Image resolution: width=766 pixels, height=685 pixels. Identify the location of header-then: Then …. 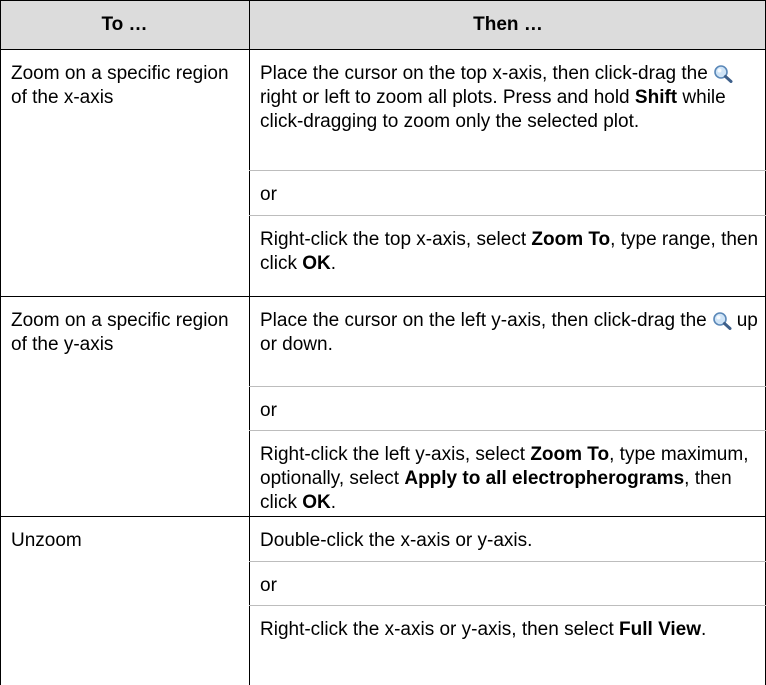
(508, 24).